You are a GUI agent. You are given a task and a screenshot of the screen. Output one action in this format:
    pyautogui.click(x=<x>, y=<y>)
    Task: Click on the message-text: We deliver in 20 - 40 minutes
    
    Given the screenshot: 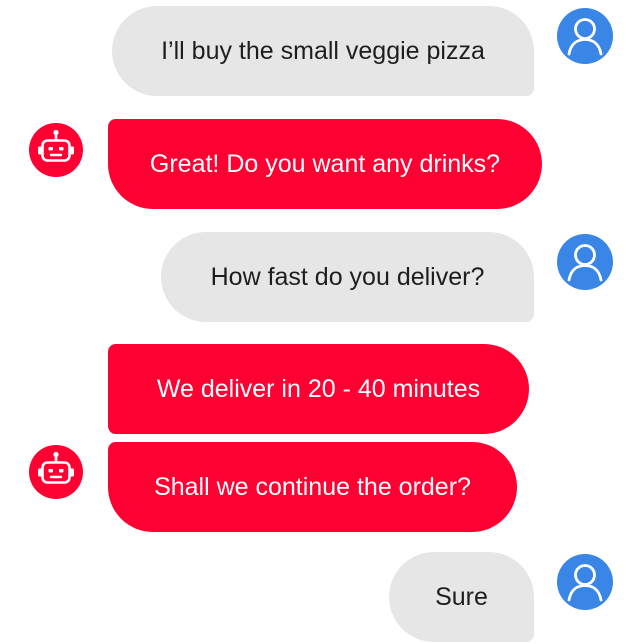 What is the action you would take?
    pyautogui.click(x=318, y=388)
    